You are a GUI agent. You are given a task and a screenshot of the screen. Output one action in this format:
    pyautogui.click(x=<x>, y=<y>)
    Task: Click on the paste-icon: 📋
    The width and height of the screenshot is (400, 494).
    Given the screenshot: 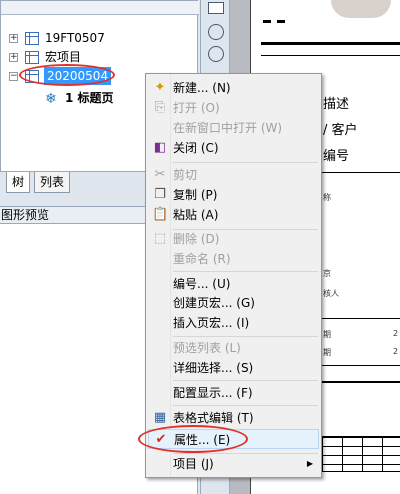 What is the action you would take?
    pyautogui.click(x=160, y=214)
    